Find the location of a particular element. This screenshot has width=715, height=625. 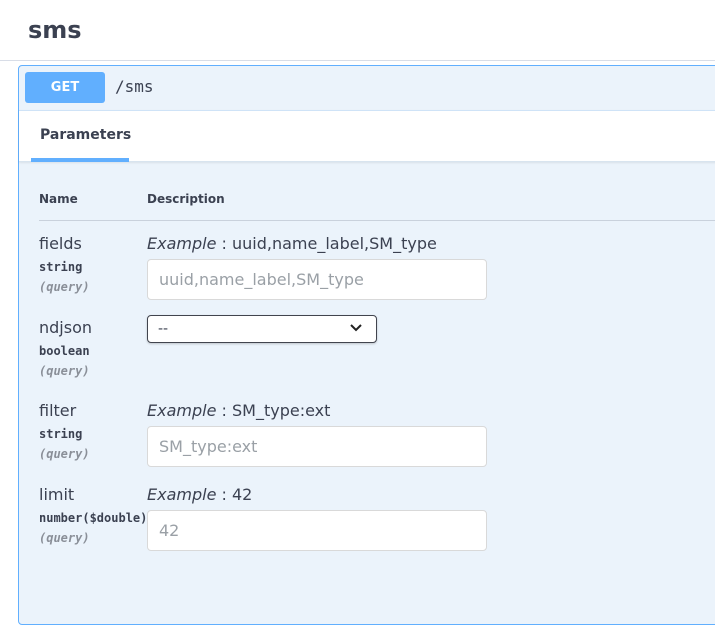

operation-summary: GET /sms is located at coordinates (367, 88).